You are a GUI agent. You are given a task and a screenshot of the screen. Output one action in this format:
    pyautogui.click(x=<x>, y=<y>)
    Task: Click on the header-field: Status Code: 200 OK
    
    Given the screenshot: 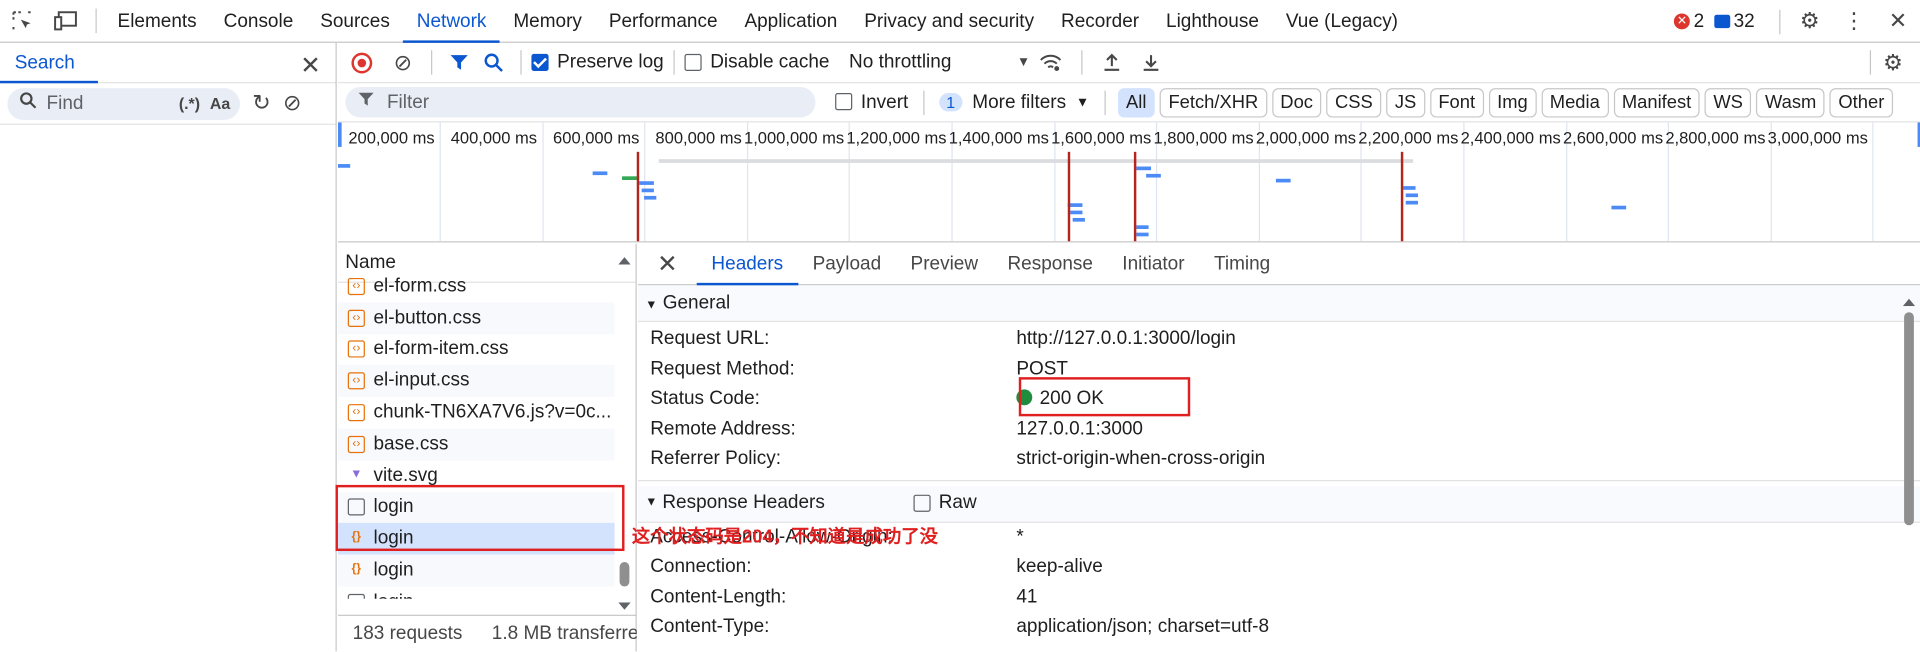 What is the action you would take?
    pyautogui.click(x=1279, y=399)
    